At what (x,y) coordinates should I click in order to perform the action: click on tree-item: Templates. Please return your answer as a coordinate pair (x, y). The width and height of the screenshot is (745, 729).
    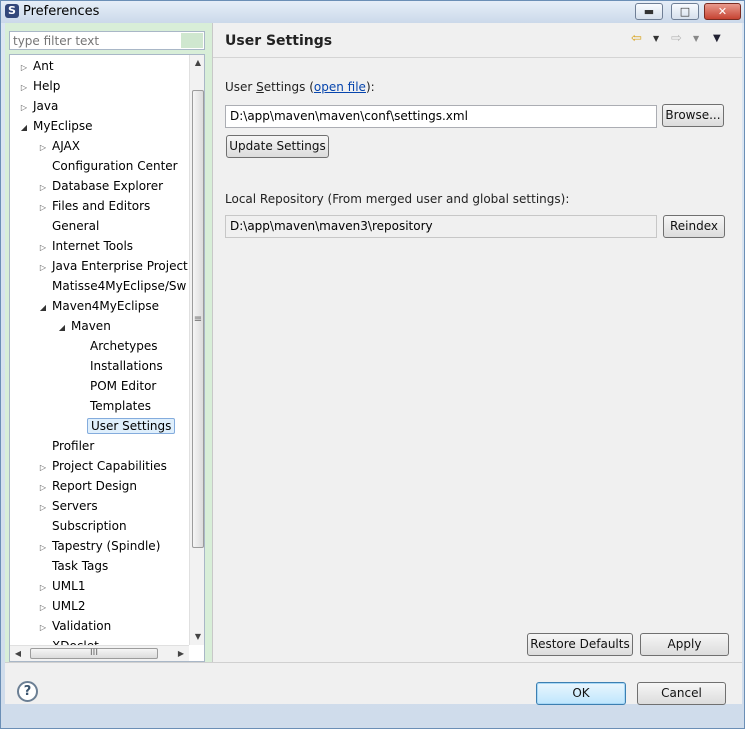
    Looking at the image, I should click on (114, 406).